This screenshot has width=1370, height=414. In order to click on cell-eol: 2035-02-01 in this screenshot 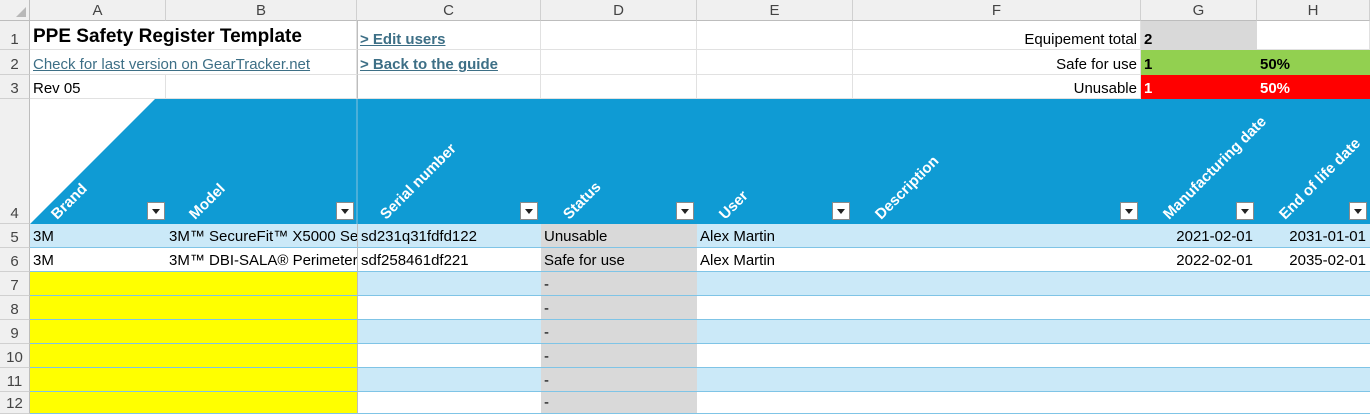, I will do `click(1313, 260)`.